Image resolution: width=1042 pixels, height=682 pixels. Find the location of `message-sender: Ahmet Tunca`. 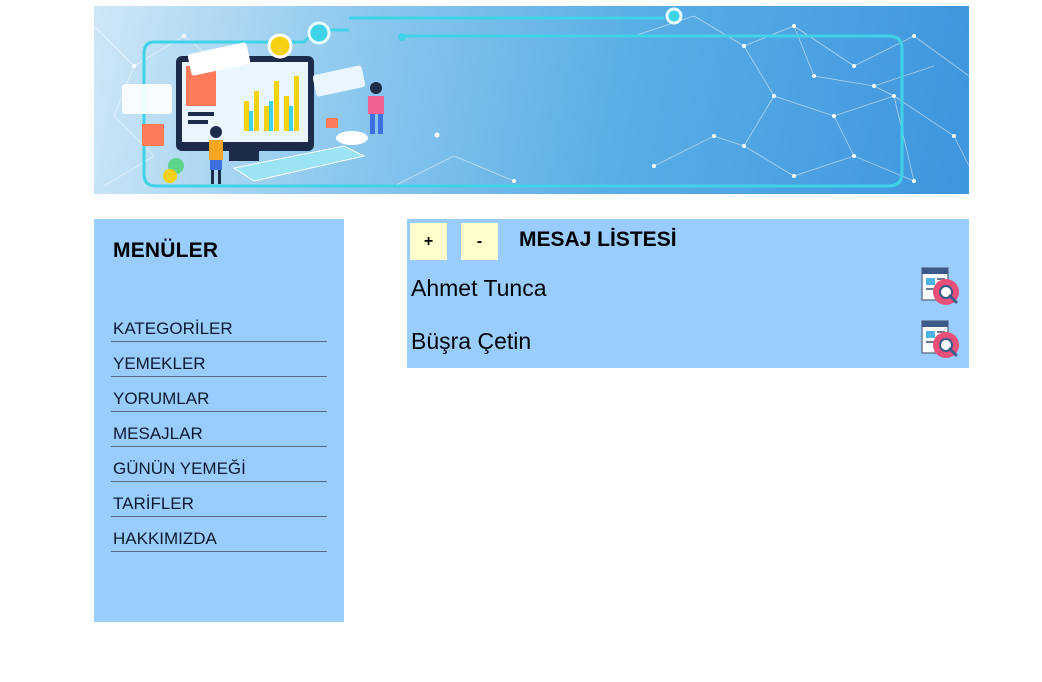

message-sender: Ahmet Tunca is located at coordinates (479, 288).